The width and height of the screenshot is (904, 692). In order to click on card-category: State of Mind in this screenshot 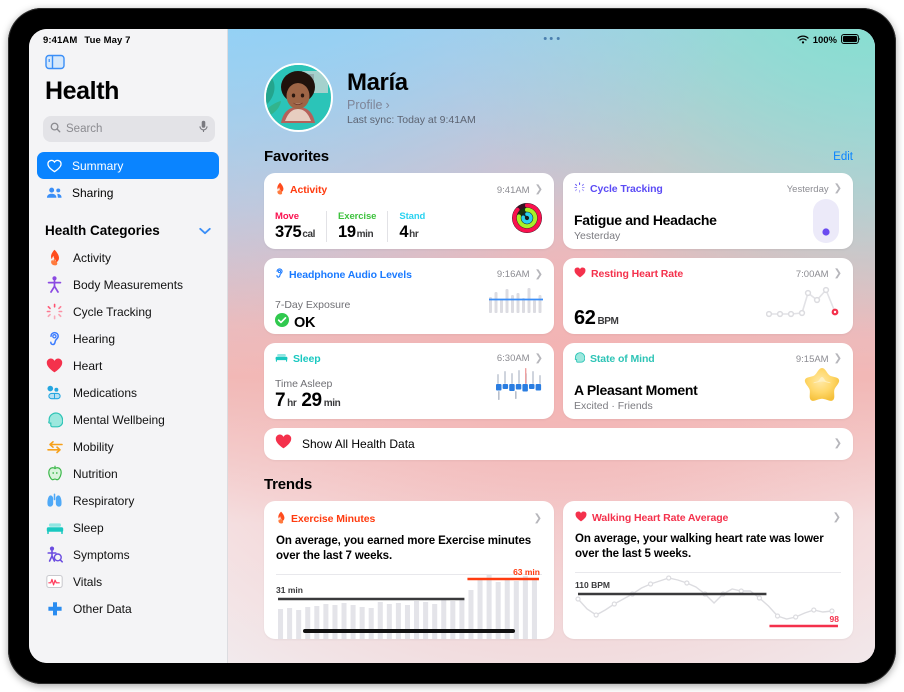, I will do `click(614, 359)`.